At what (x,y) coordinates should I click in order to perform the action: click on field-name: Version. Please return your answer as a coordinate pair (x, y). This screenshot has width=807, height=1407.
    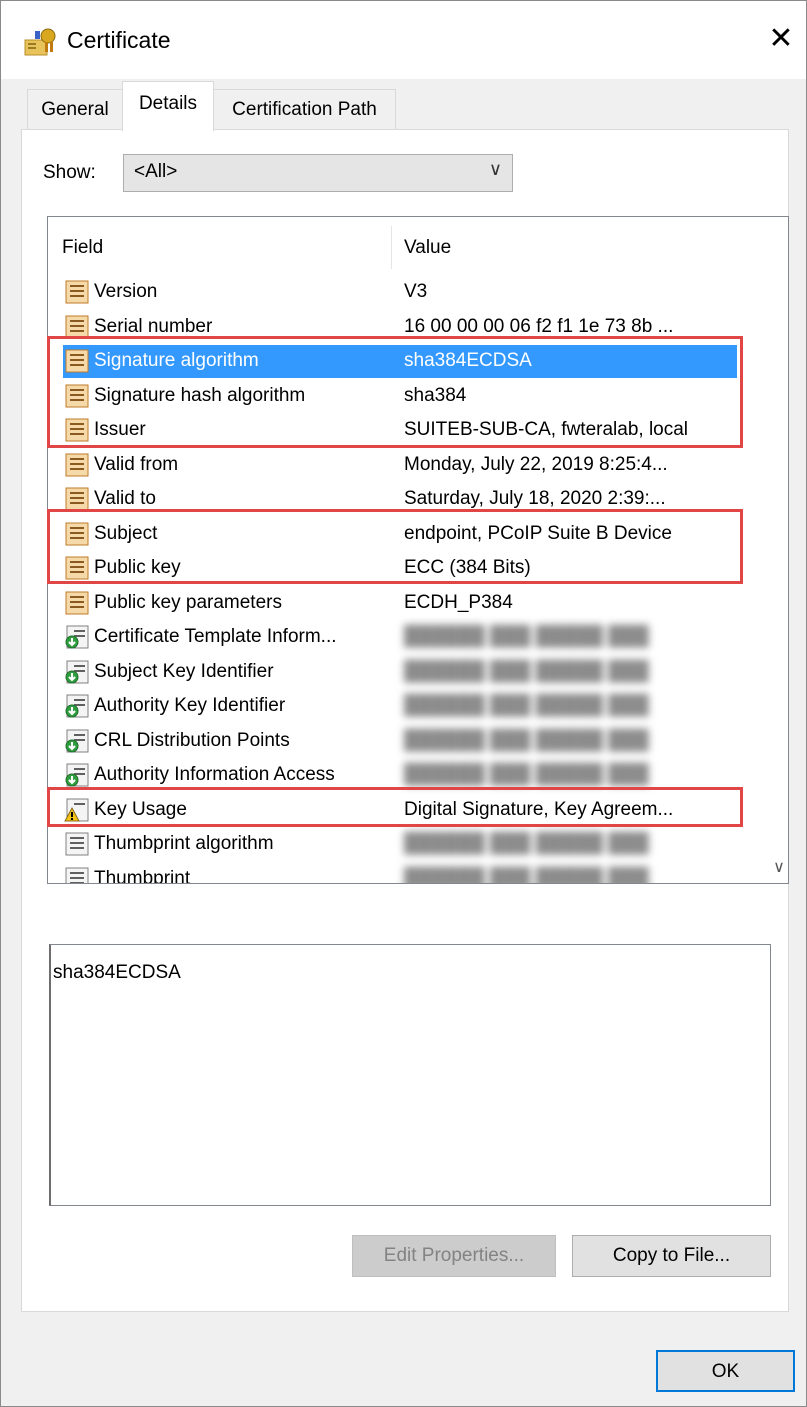
    Looking at the image, I should click on (126, 291).